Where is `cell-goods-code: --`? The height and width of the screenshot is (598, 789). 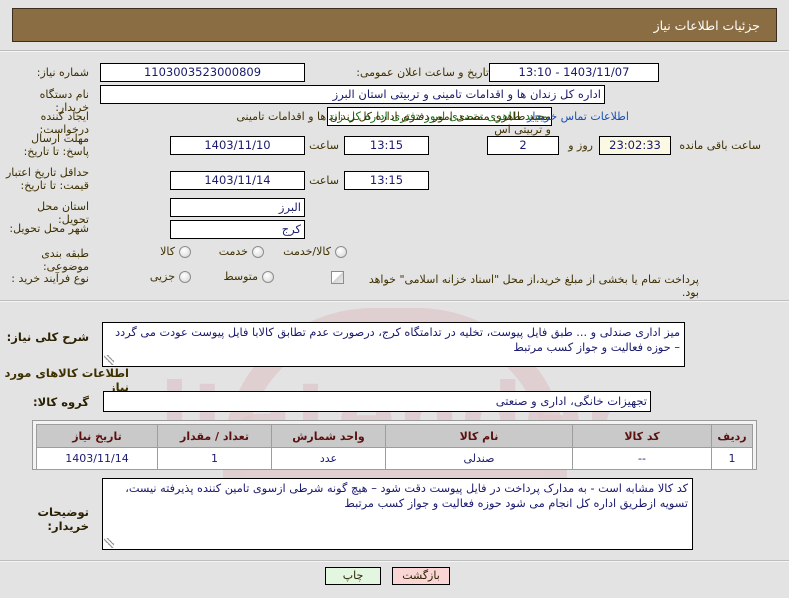 cell-goods-code: -- is located at coordinates (642, 458).